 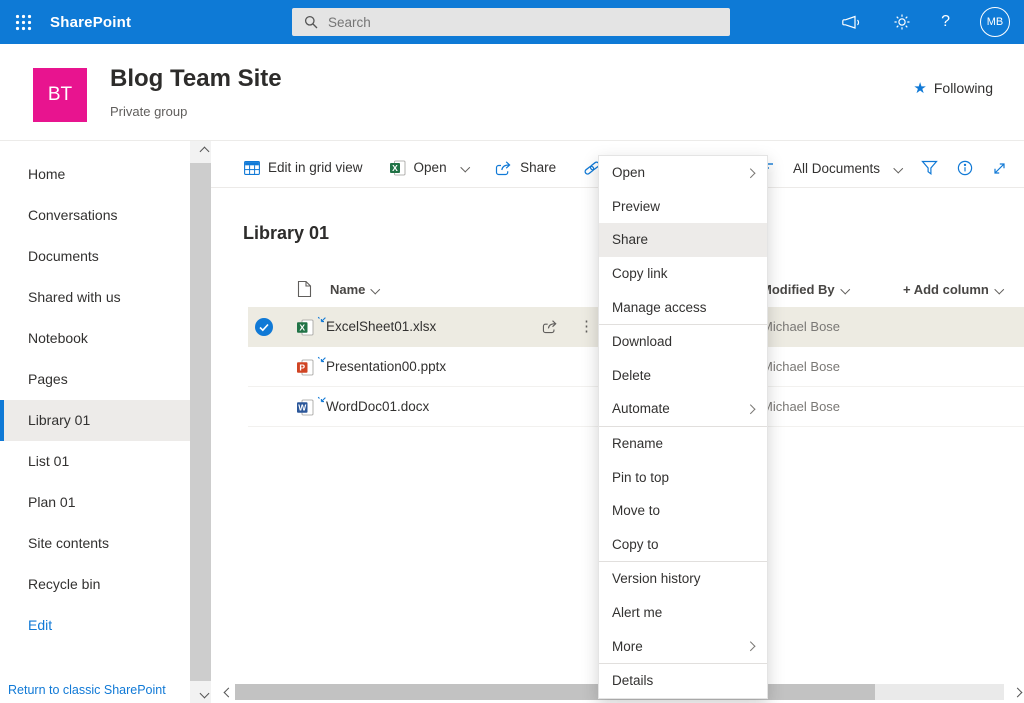 I want to click on menu-item-label: Manage access, so click(x=659, y=307).